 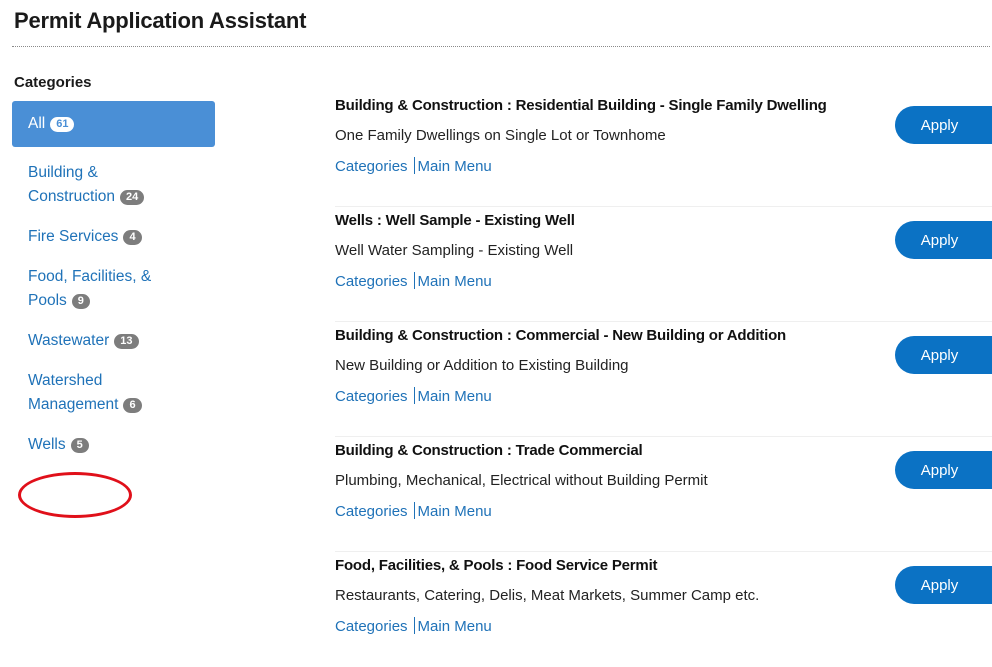 What do you see at coordinates (75, 495) in the screenshot?
I see `red-highlight-circle` at bounding box center [75, 495].